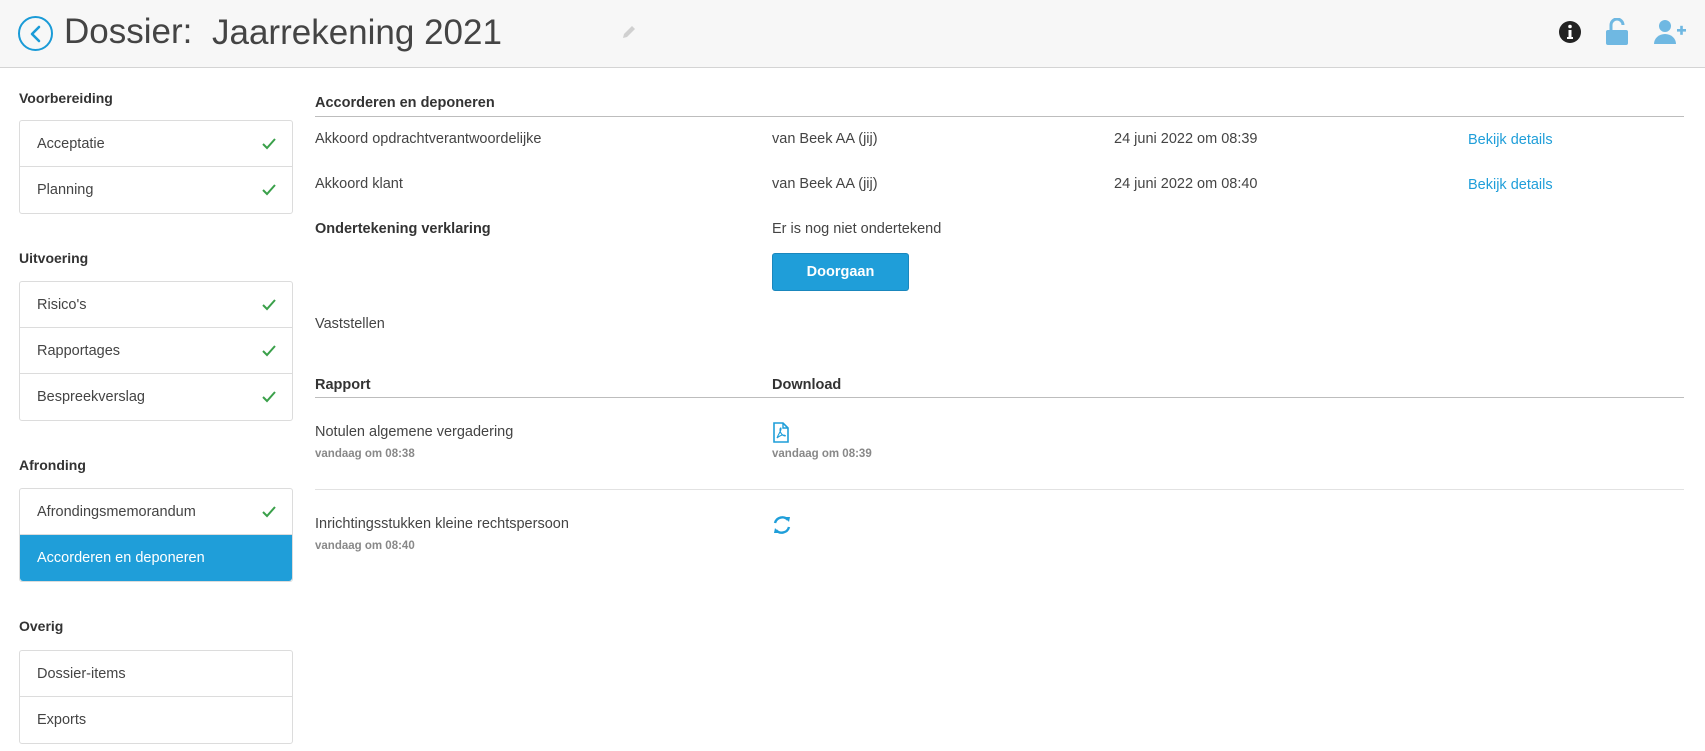  I want to click on approval-date: 24 juni 2022 om 08:39, so click(1186, 139).